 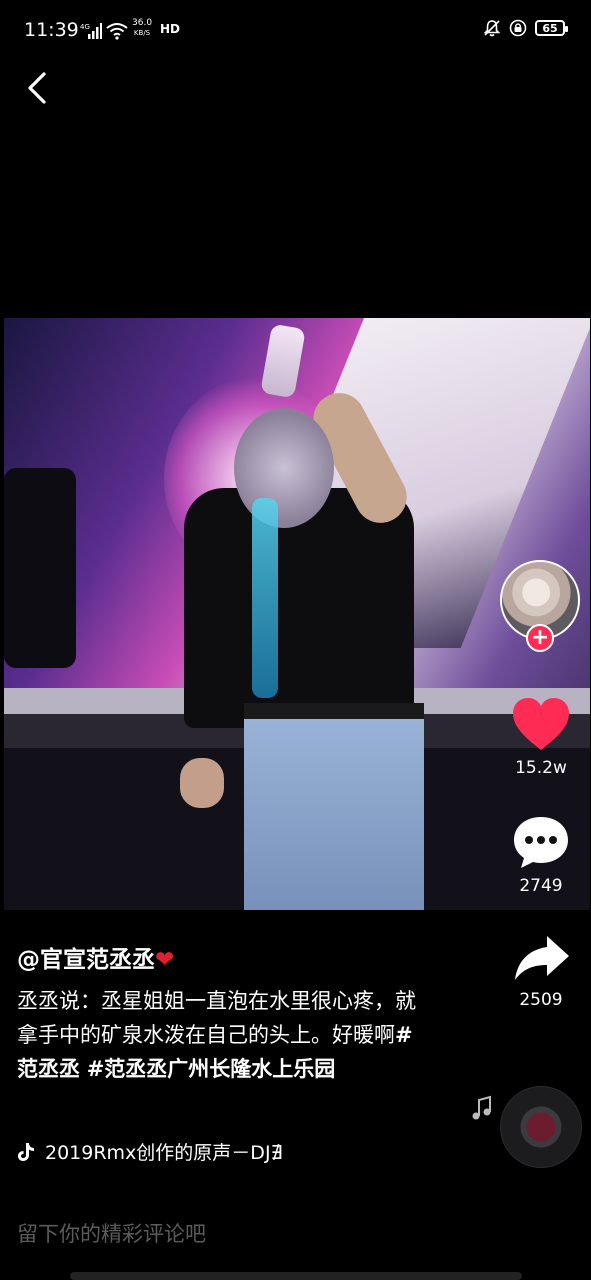 What do you see at coordinates (541, 842) in the screenshot?
I see `comment-icon` at bounding box center [541, 842].